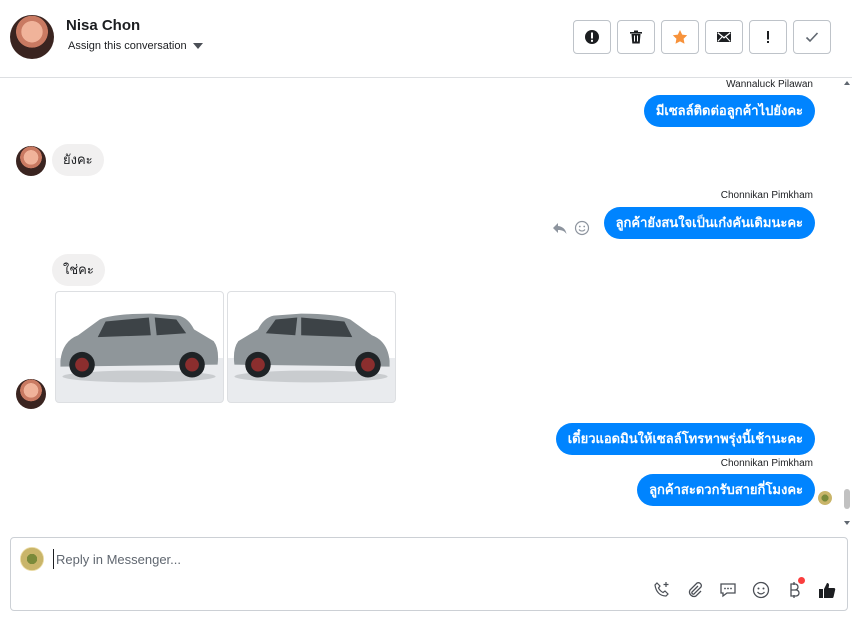 The image size is (852, 623). I want to click on thread-scrollbar, so click(847, 303).